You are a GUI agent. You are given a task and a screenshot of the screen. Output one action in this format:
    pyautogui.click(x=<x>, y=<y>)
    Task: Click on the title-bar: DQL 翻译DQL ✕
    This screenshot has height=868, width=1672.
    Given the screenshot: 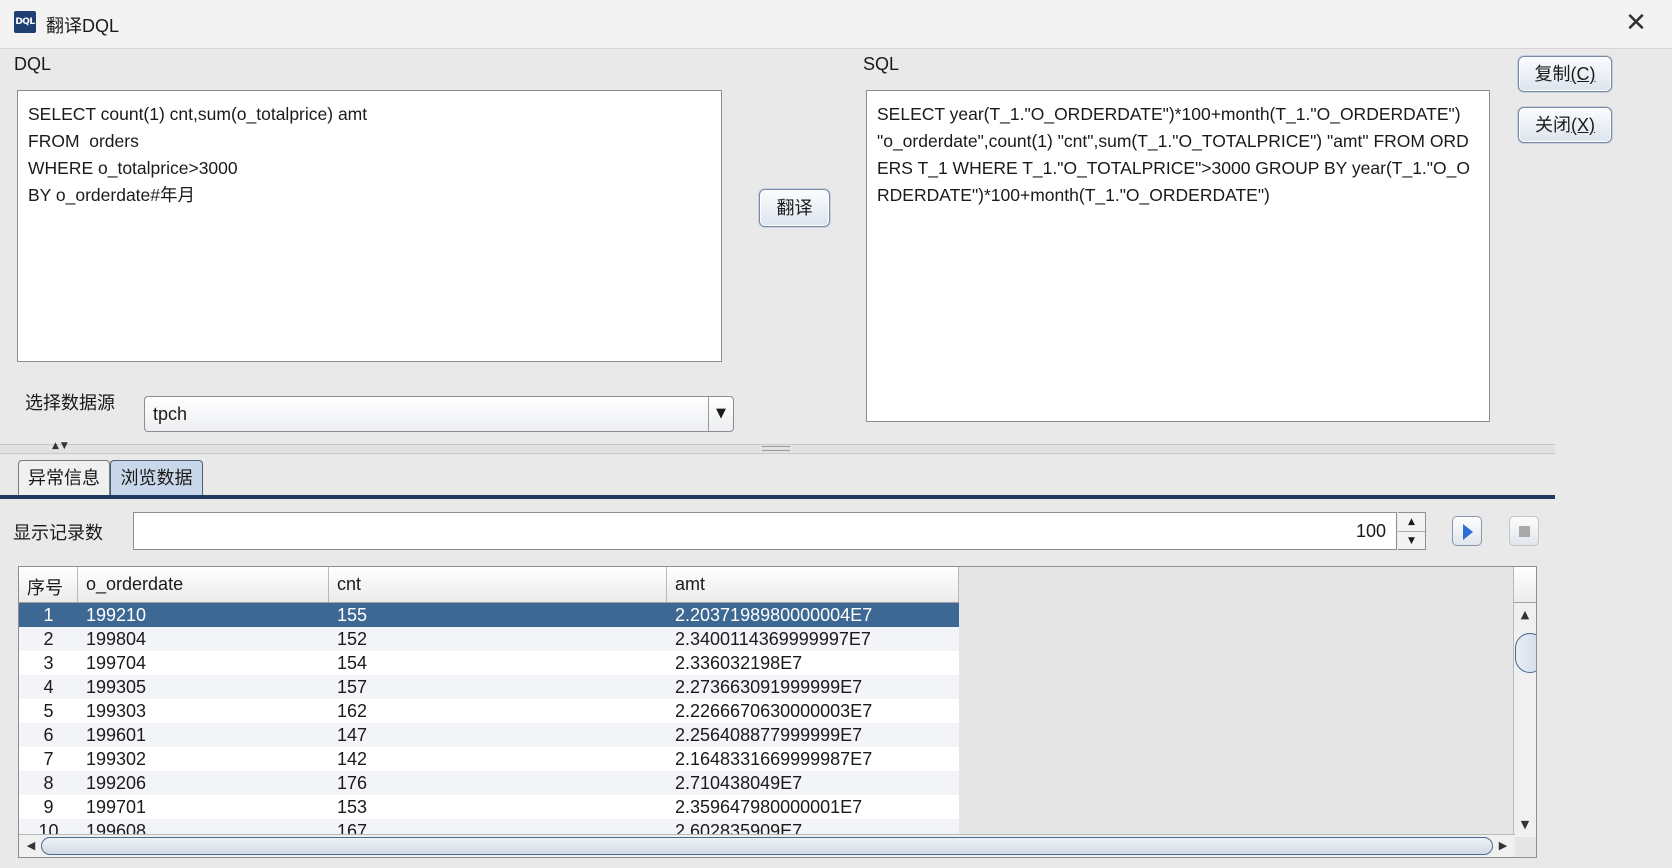 What is the action you would take?
    pyautogui.click(x=836, y=24)
    